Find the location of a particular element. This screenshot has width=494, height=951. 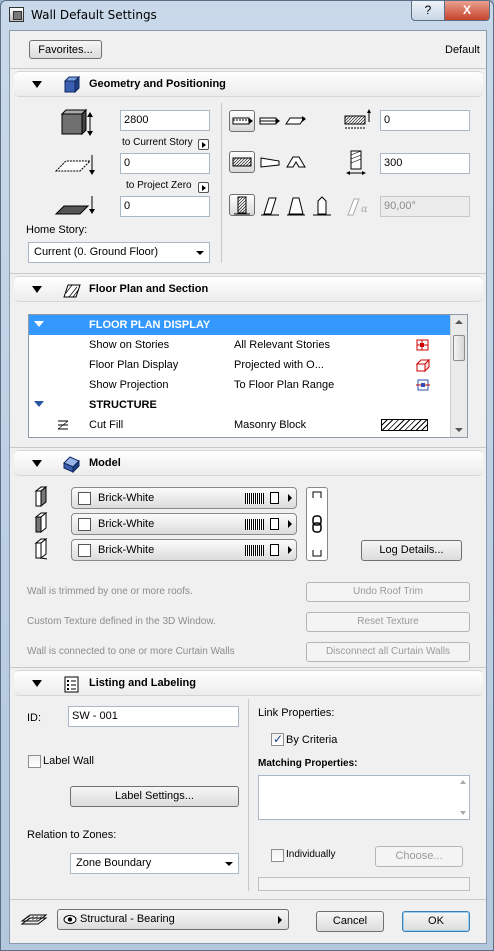

home-story-dropdown: Current (0. Ground Floor) is located at coordinates (119, 252).